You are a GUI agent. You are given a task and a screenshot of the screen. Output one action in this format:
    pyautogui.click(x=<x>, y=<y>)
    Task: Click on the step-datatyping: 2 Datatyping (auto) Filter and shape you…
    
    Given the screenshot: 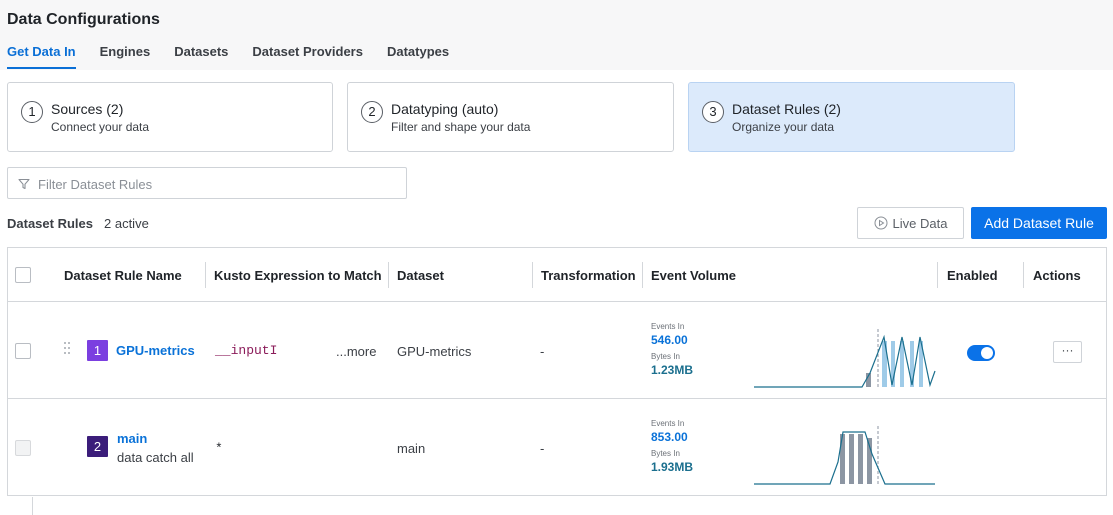 What is the action you would take?
    pyautogui.click(x=510, y=117)
    